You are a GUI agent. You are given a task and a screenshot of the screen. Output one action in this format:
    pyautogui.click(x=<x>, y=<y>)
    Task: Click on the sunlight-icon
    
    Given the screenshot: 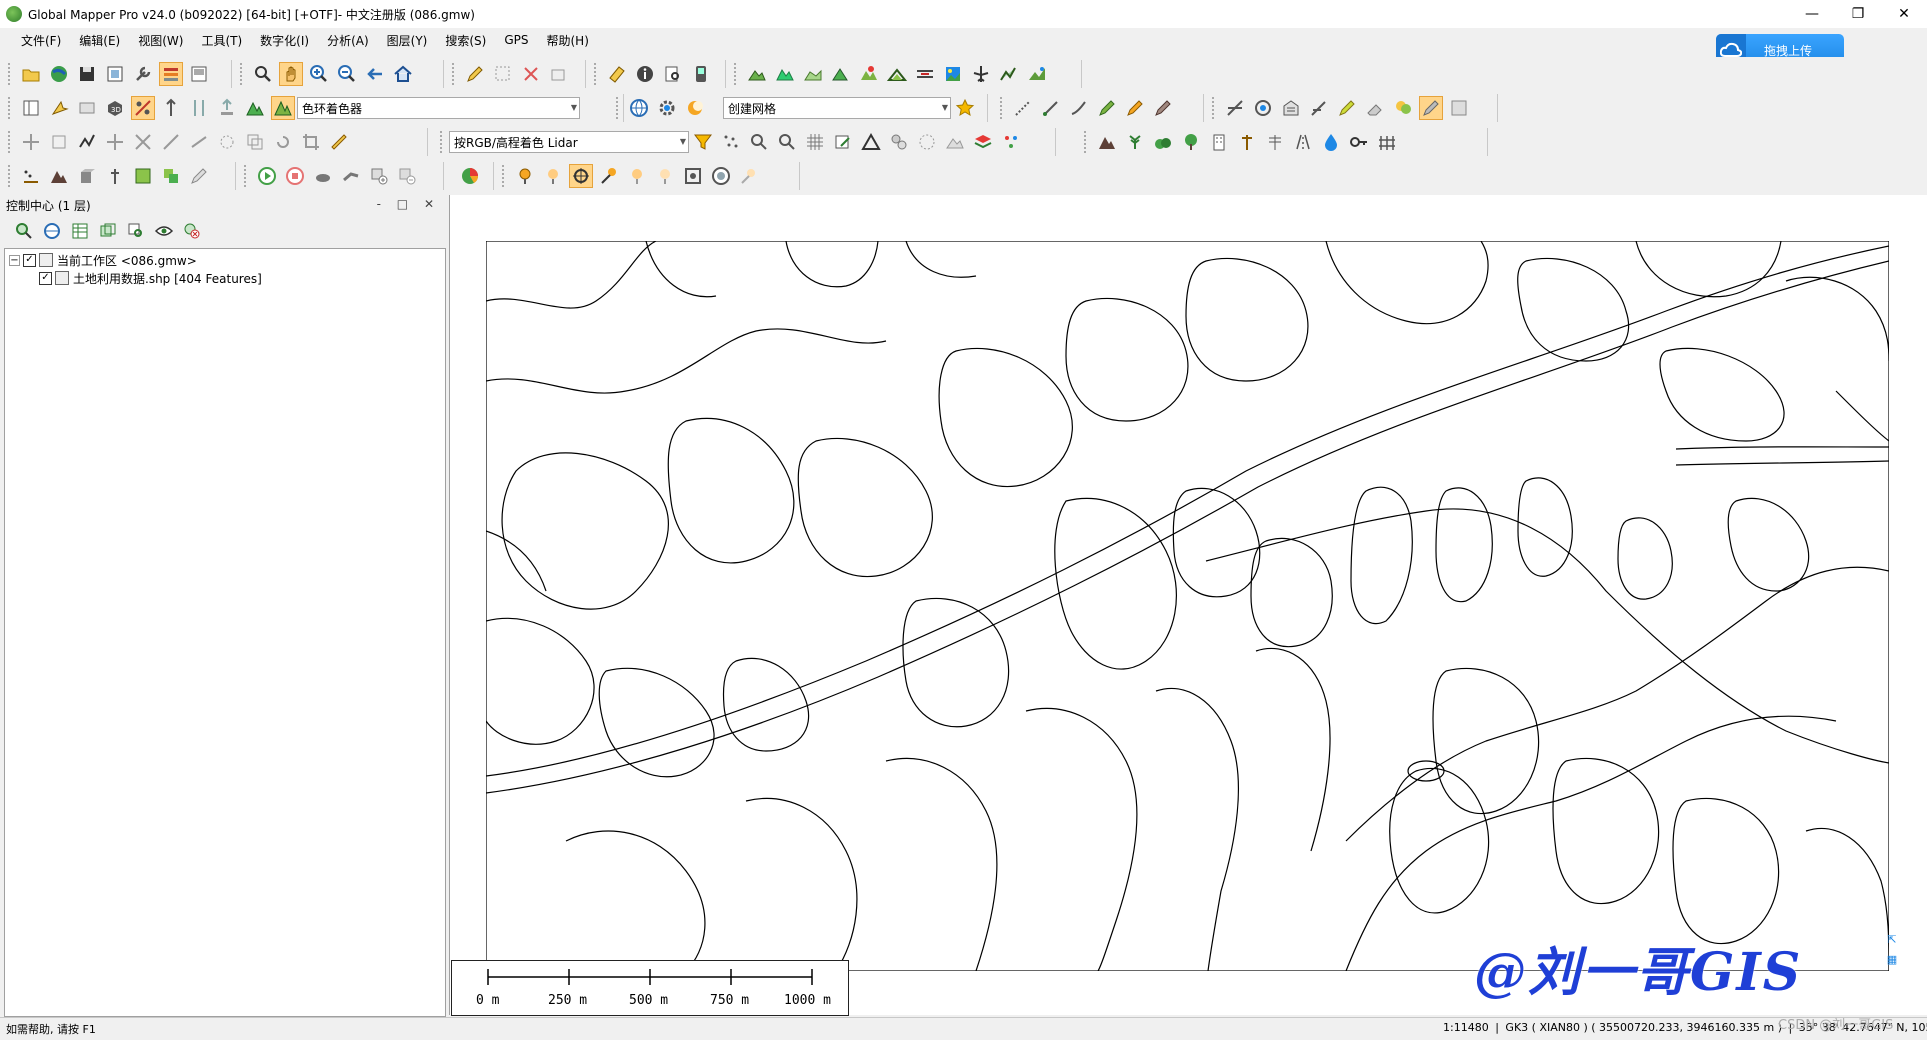 What is the action you would take?
    pyautogui.click(x=59, y=108)
    